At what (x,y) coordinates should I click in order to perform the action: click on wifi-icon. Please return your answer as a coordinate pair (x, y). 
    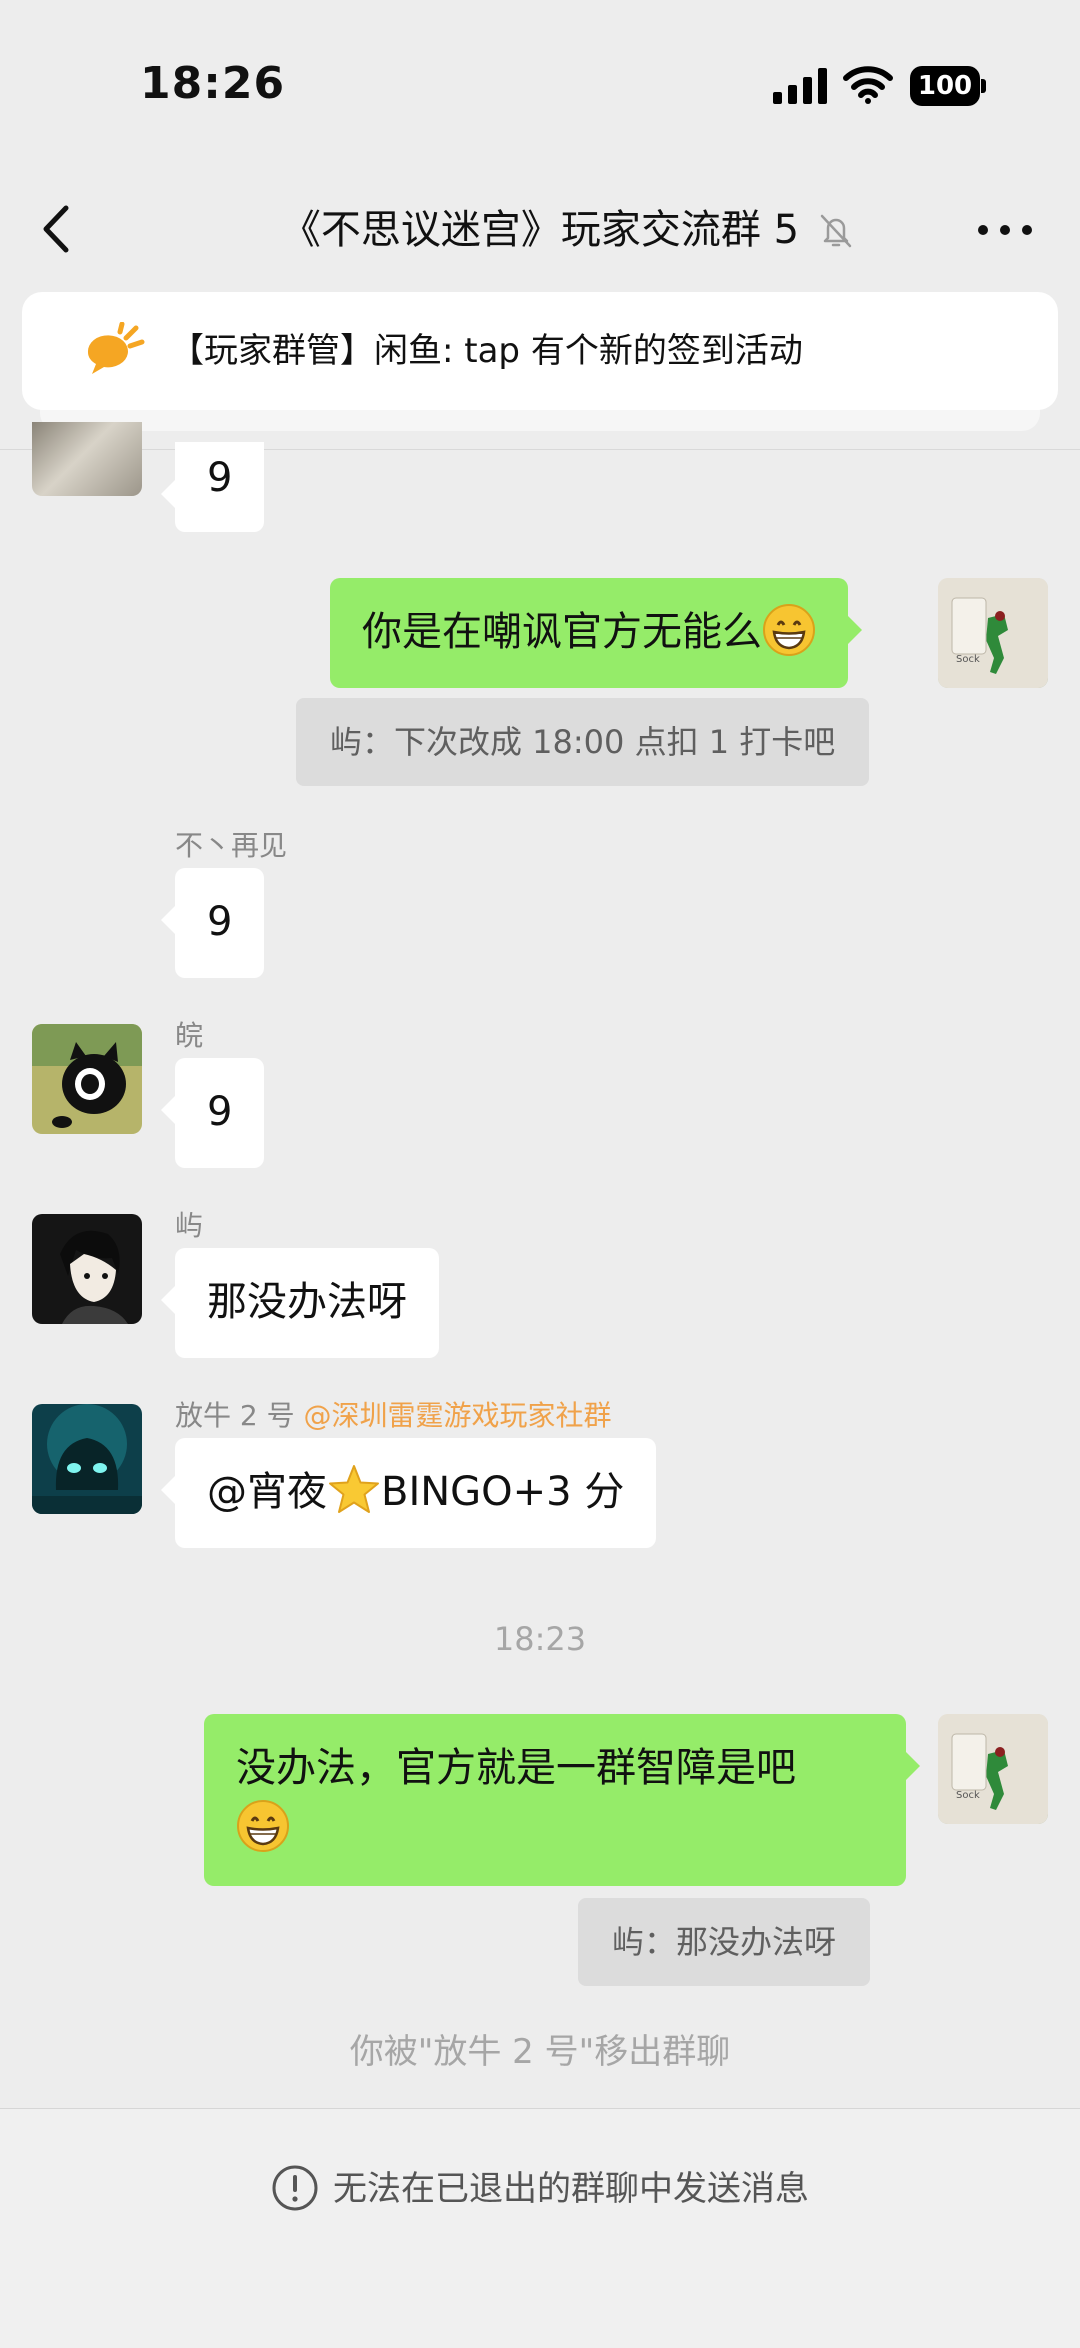
    Looking at the image, I should click on (868, 85).